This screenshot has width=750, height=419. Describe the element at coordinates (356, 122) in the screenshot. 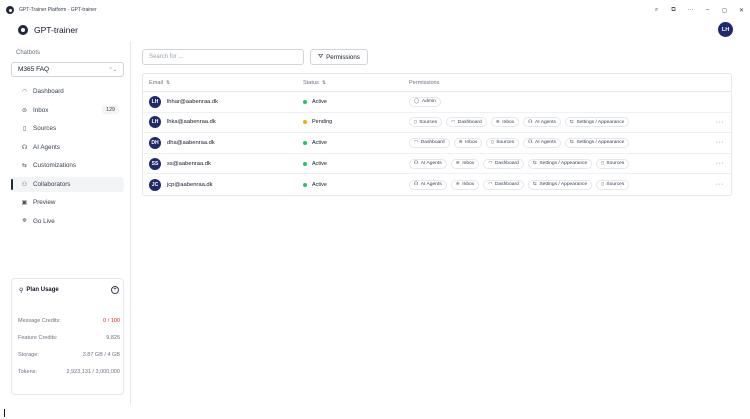

I see `status-badge: Pending` at that location.